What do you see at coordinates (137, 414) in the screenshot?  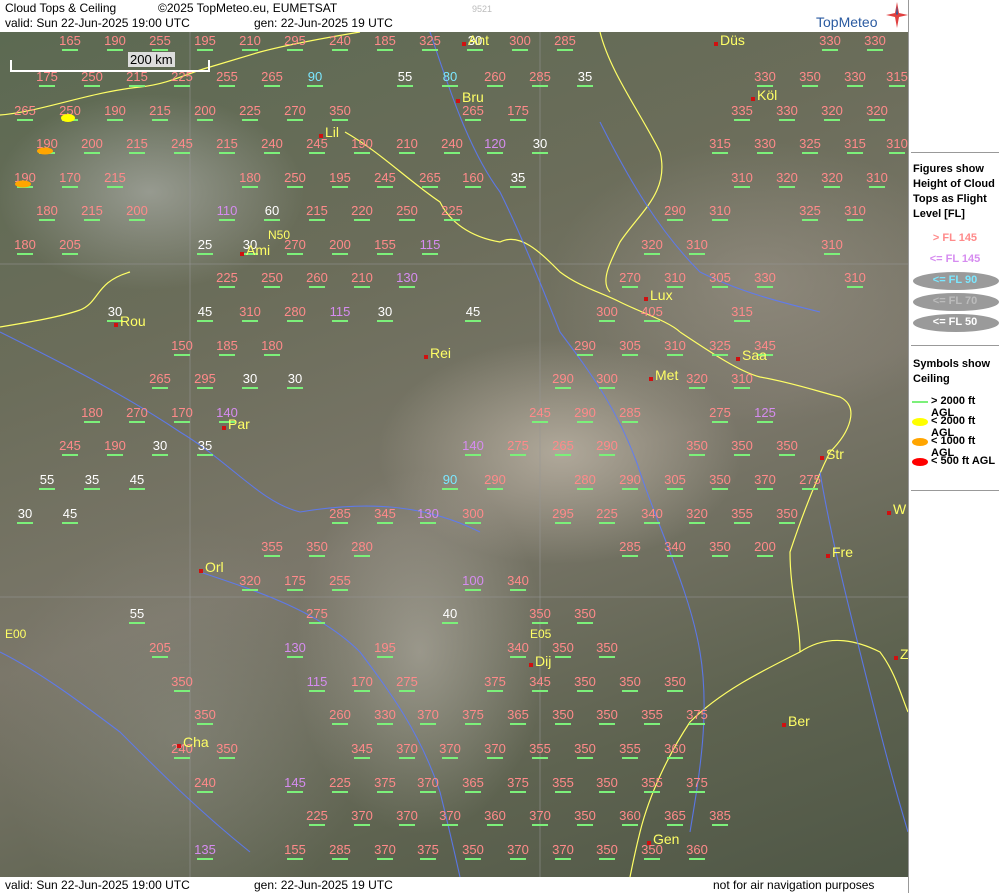 I see `cloud-top-value: 270` at bounding box center [137, 414].